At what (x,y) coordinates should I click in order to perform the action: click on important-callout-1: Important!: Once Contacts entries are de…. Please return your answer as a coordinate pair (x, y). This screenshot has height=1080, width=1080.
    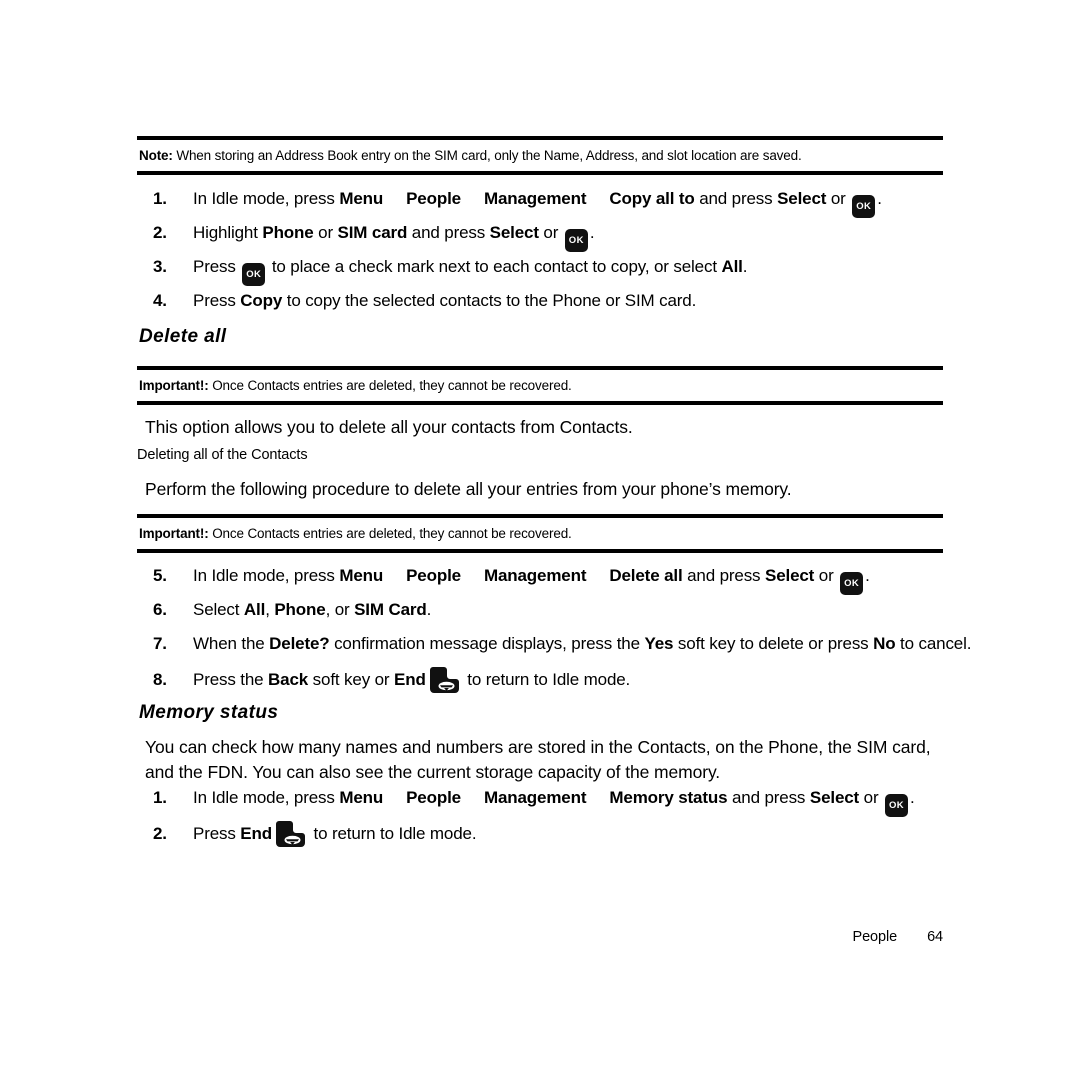
    Looking at the image, I should click on (540, 385).